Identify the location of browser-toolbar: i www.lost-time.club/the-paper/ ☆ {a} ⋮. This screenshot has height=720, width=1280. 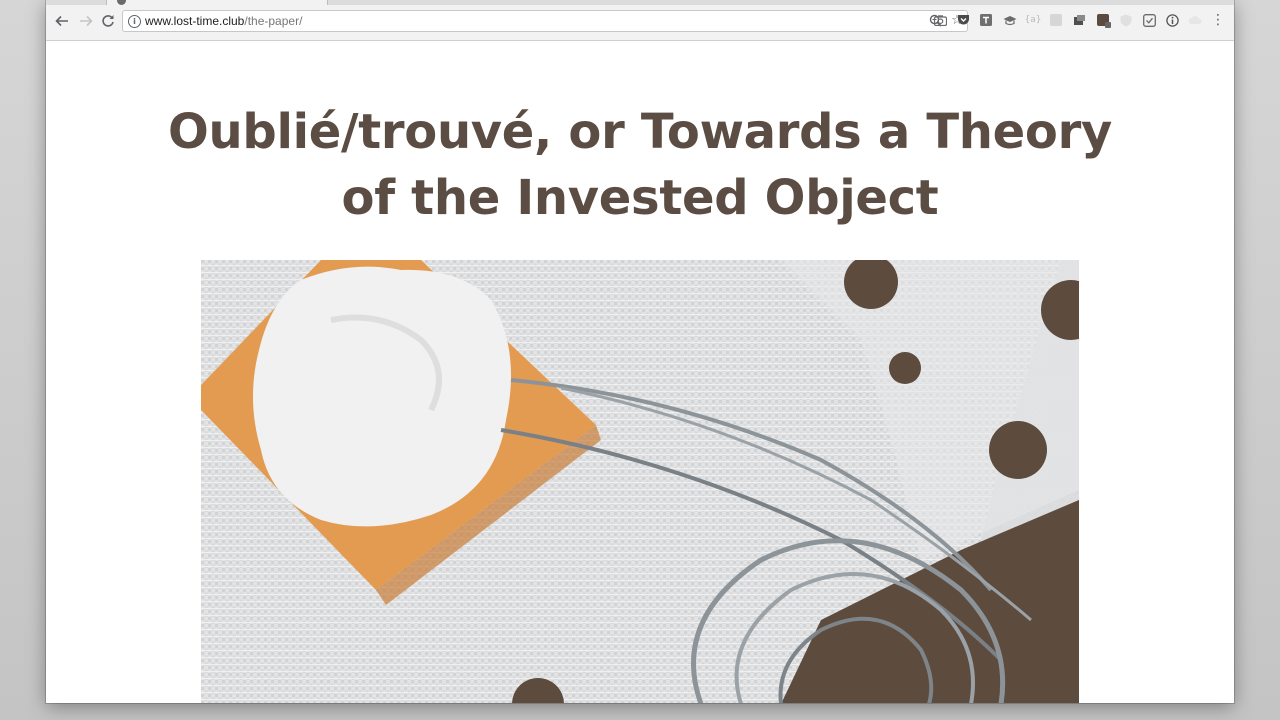
(640, 20).